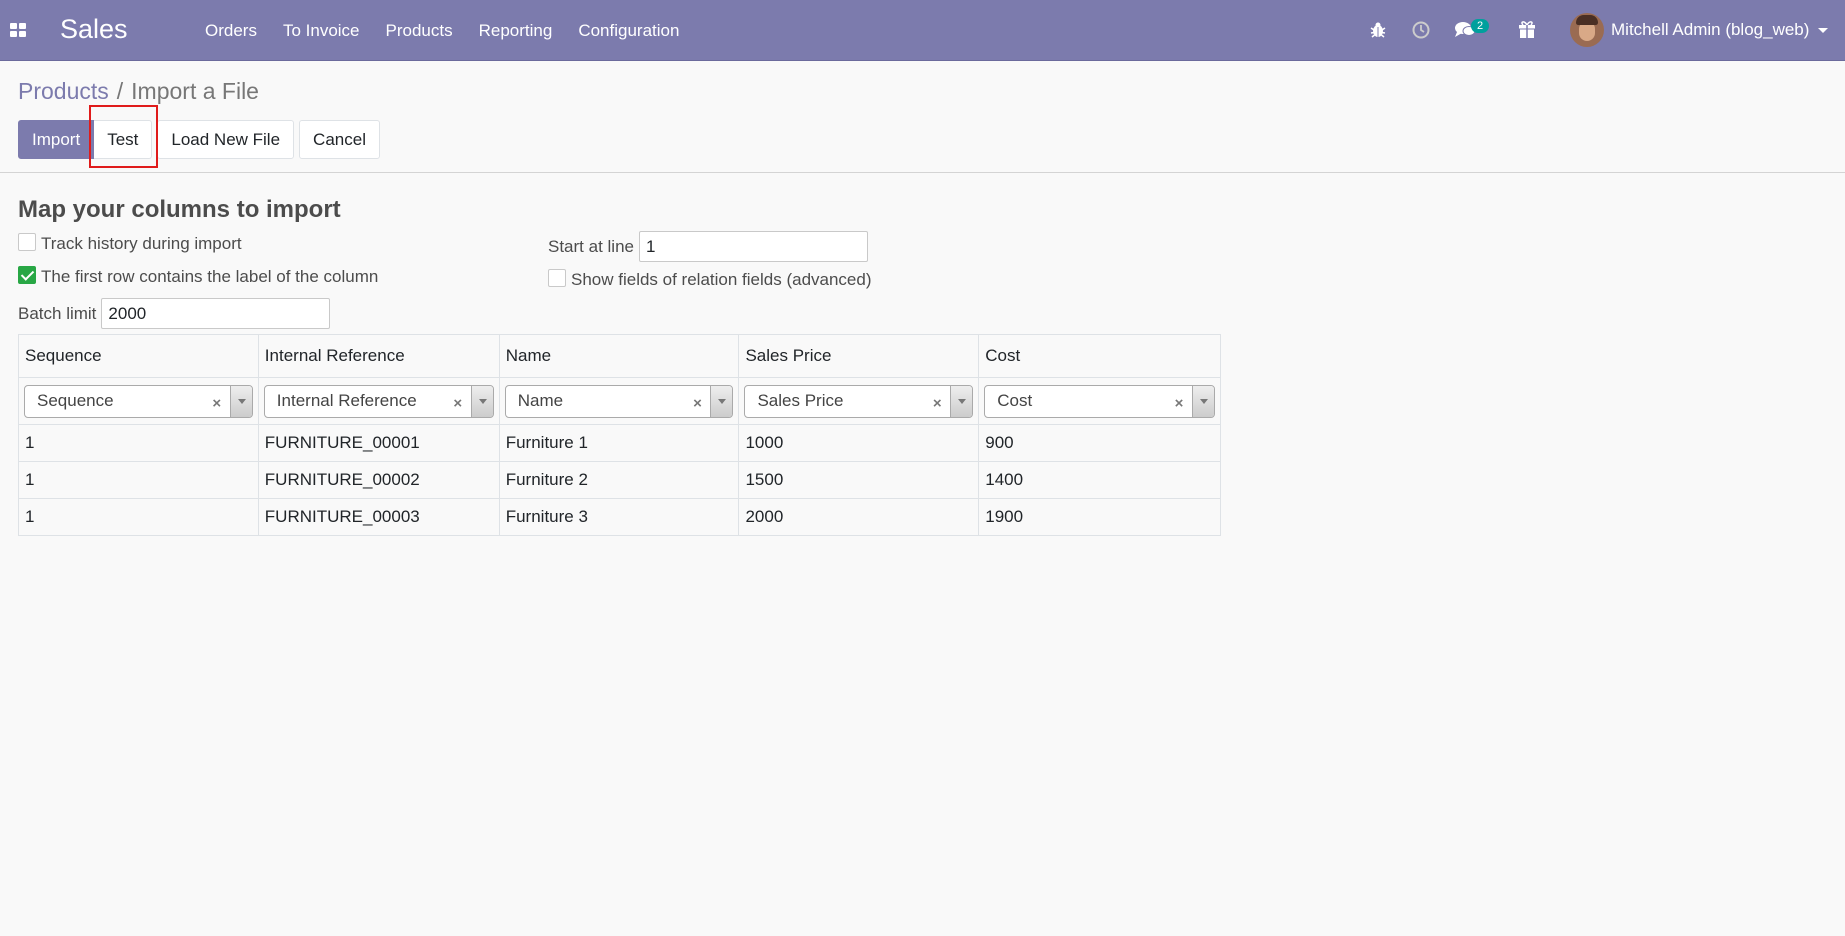 The image size is (1845, 936). What do you see at coordinates (753, 246) in the screenshot?
I see `start-at-line-input: 1` at bounding box center [753, 246].